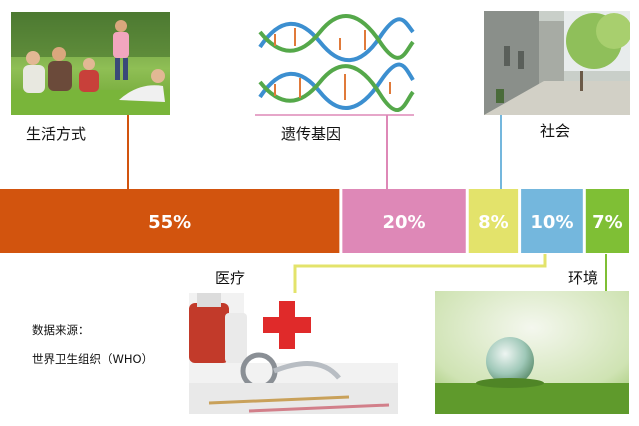  Describe the element at coordinates (230, 278) in the screenshot. I see `label-medical: 医疗` at that location.